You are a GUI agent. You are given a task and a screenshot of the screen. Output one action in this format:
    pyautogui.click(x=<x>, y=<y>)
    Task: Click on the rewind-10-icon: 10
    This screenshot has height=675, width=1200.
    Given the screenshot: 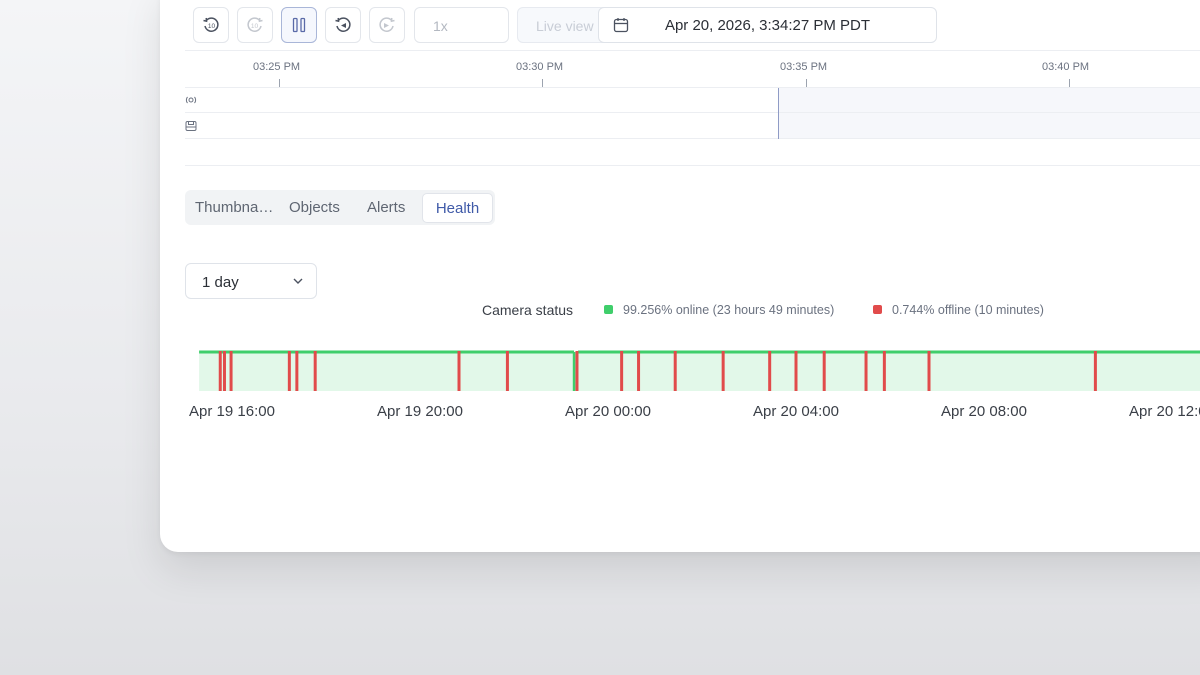 What is the action you would take?
    pyautogui.click(x=211, y=24)
    